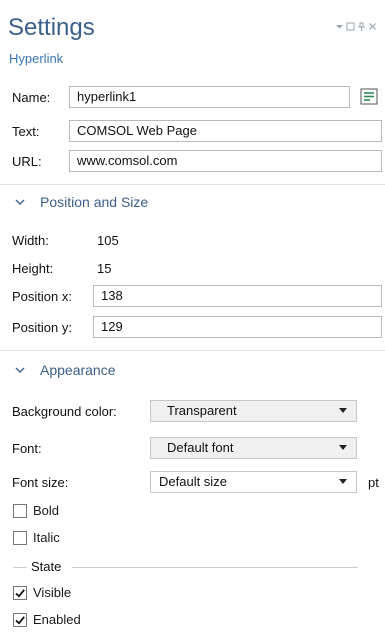 The height and width of the screenshot is (638, 385). Describe the element at coordinates (193, 481) in the screenshot. I see `font-size-value: Default size` at that location.